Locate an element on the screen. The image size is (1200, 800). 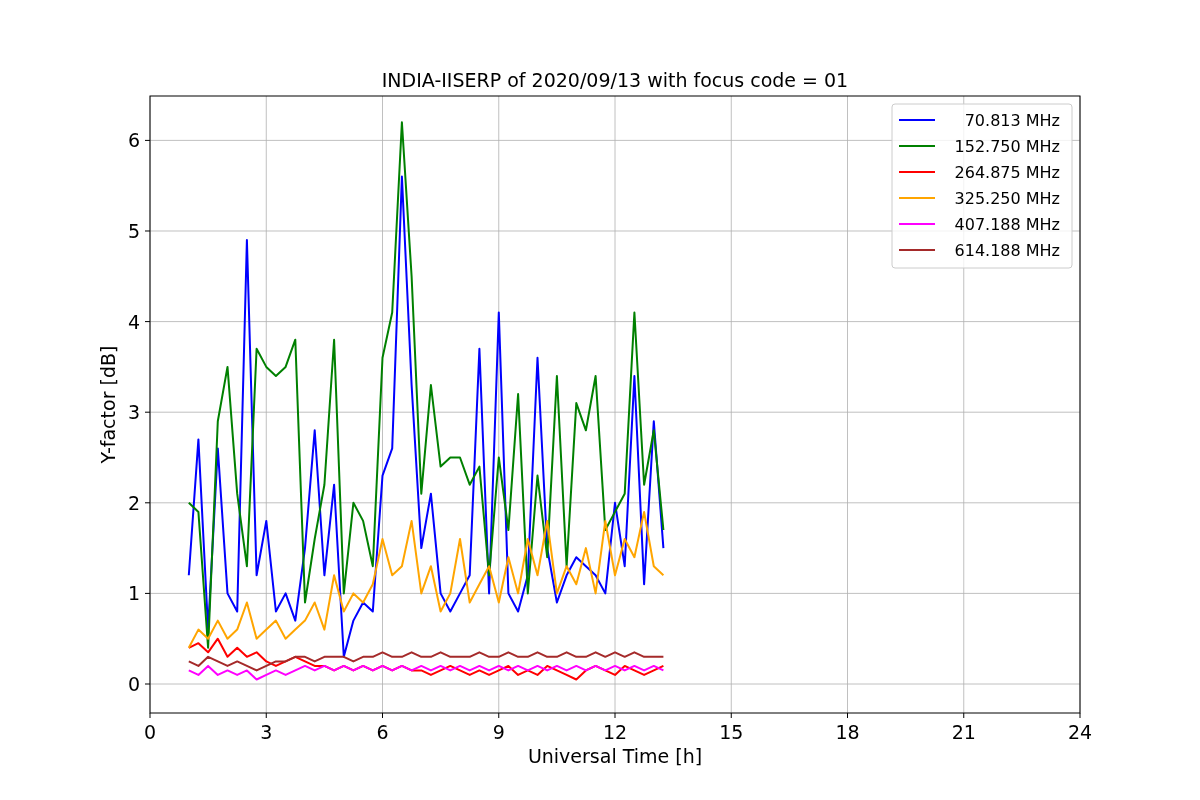
legend-label: 264.875 MHz is located at coordinates (1007, 172).